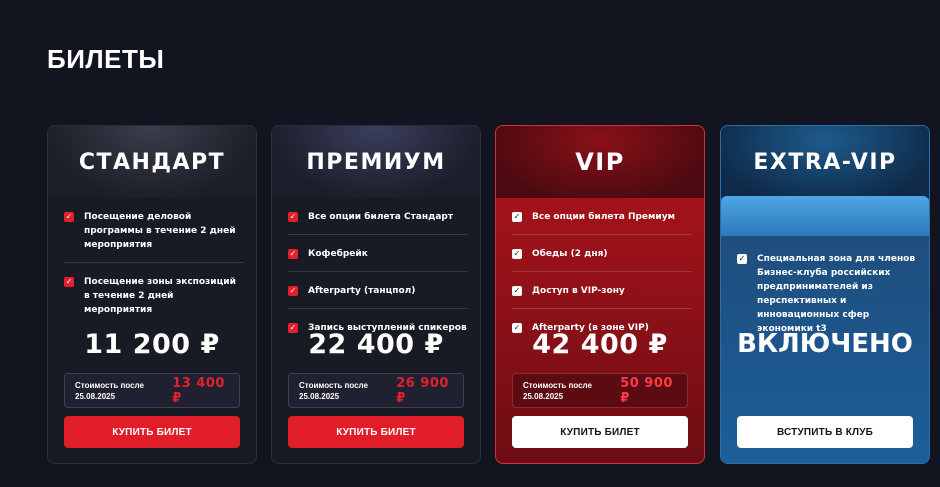 The image size is (940, 487). What do you see at coordinates (603, 217) in the screenshot?
I see `feature-text: Все опции билета Премиум` at bounding box center [603, 217].